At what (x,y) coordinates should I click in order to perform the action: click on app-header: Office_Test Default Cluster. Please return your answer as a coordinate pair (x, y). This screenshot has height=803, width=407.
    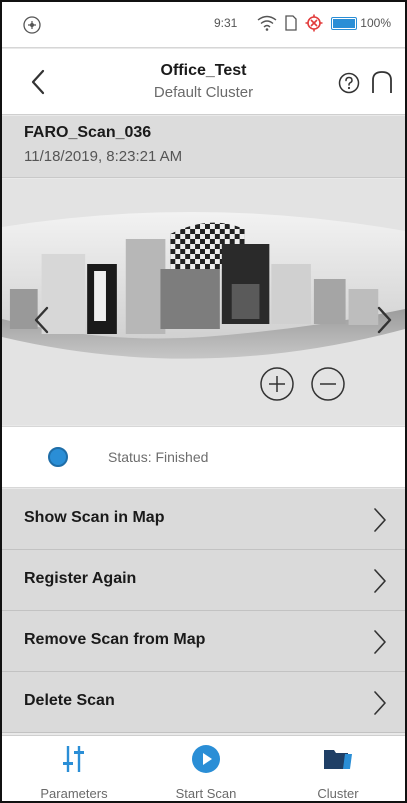
    Looking at the image, I should click on (203, 82).